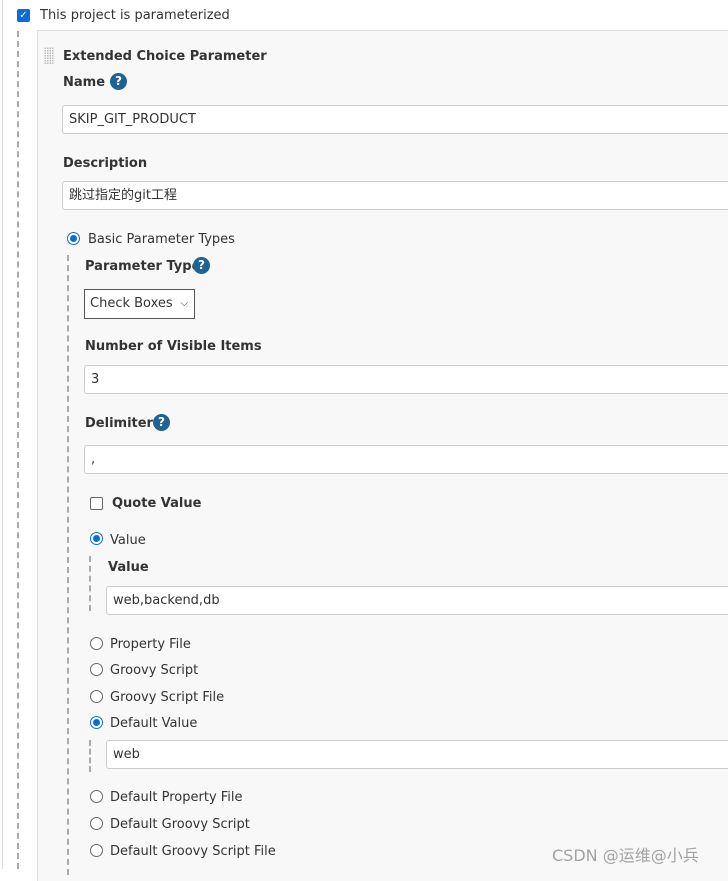 This screenshot has width=728, height=881. What do you see at coordinates (90, 756) in the screenshot?
I see `default-value-divider` at bounding box center [90, 756].